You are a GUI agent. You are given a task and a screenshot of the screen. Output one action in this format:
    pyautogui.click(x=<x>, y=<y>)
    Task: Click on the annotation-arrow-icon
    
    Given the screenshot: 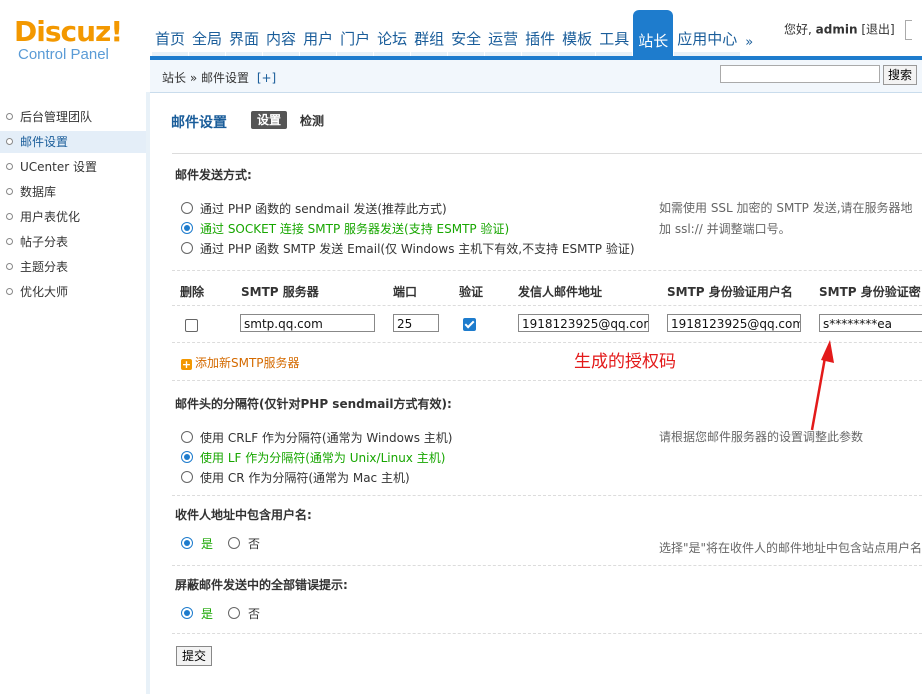 What is the action you would take?
    pyautogui.click(x=822, y=385)
    